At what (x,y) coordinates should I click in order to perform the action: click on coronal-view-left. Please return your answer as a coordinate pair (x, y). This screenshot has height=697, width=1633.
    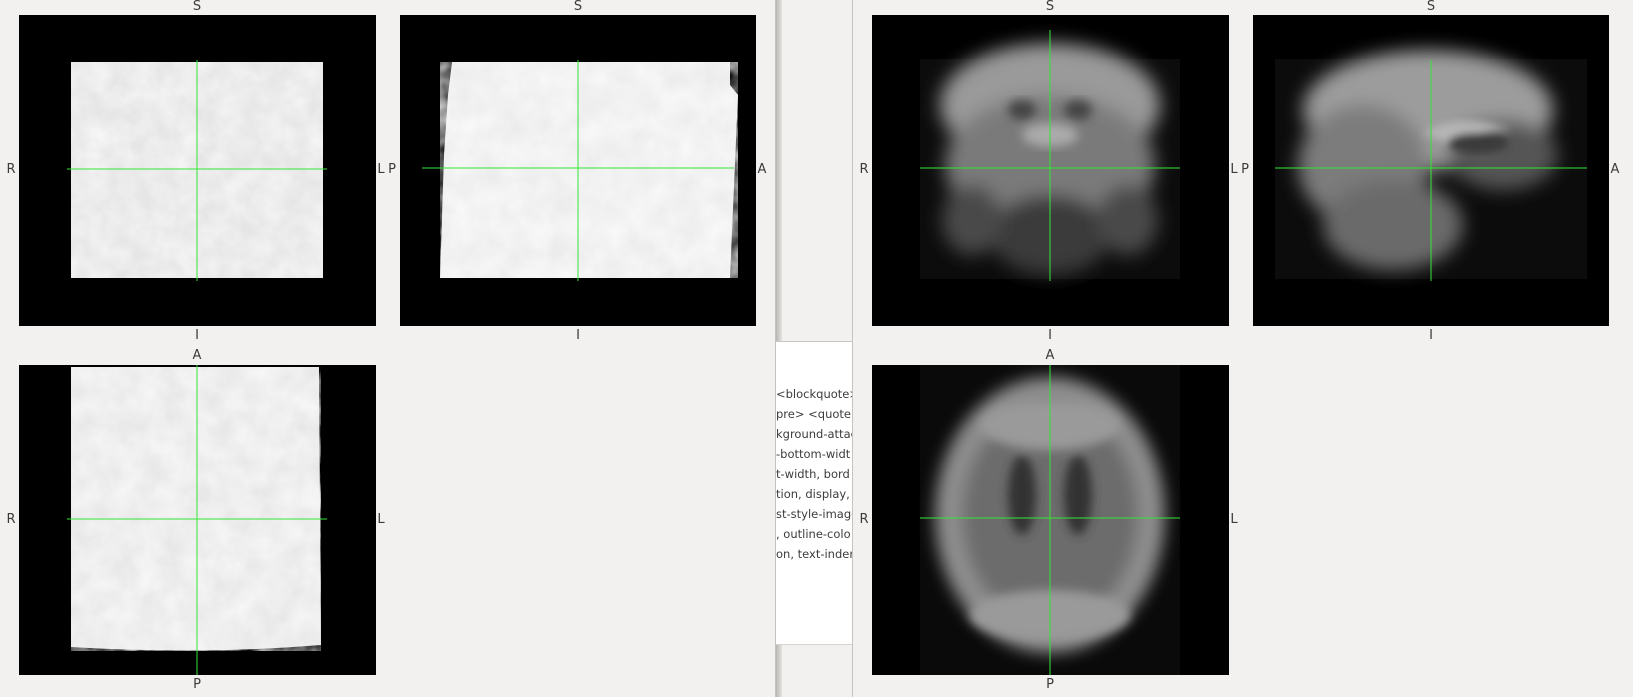
    Looking at the image, I should click on (197, 170).